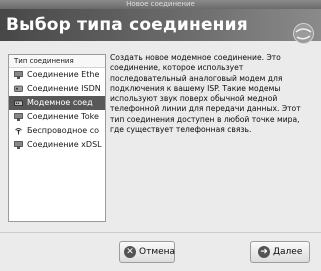 Image resolution: width=321 pixels, height=271 pixels. What do you see at coordinates (157, 252) in the screenshot?
I see `cancel-button-label: Отмена` at bounding box center [157, 252].